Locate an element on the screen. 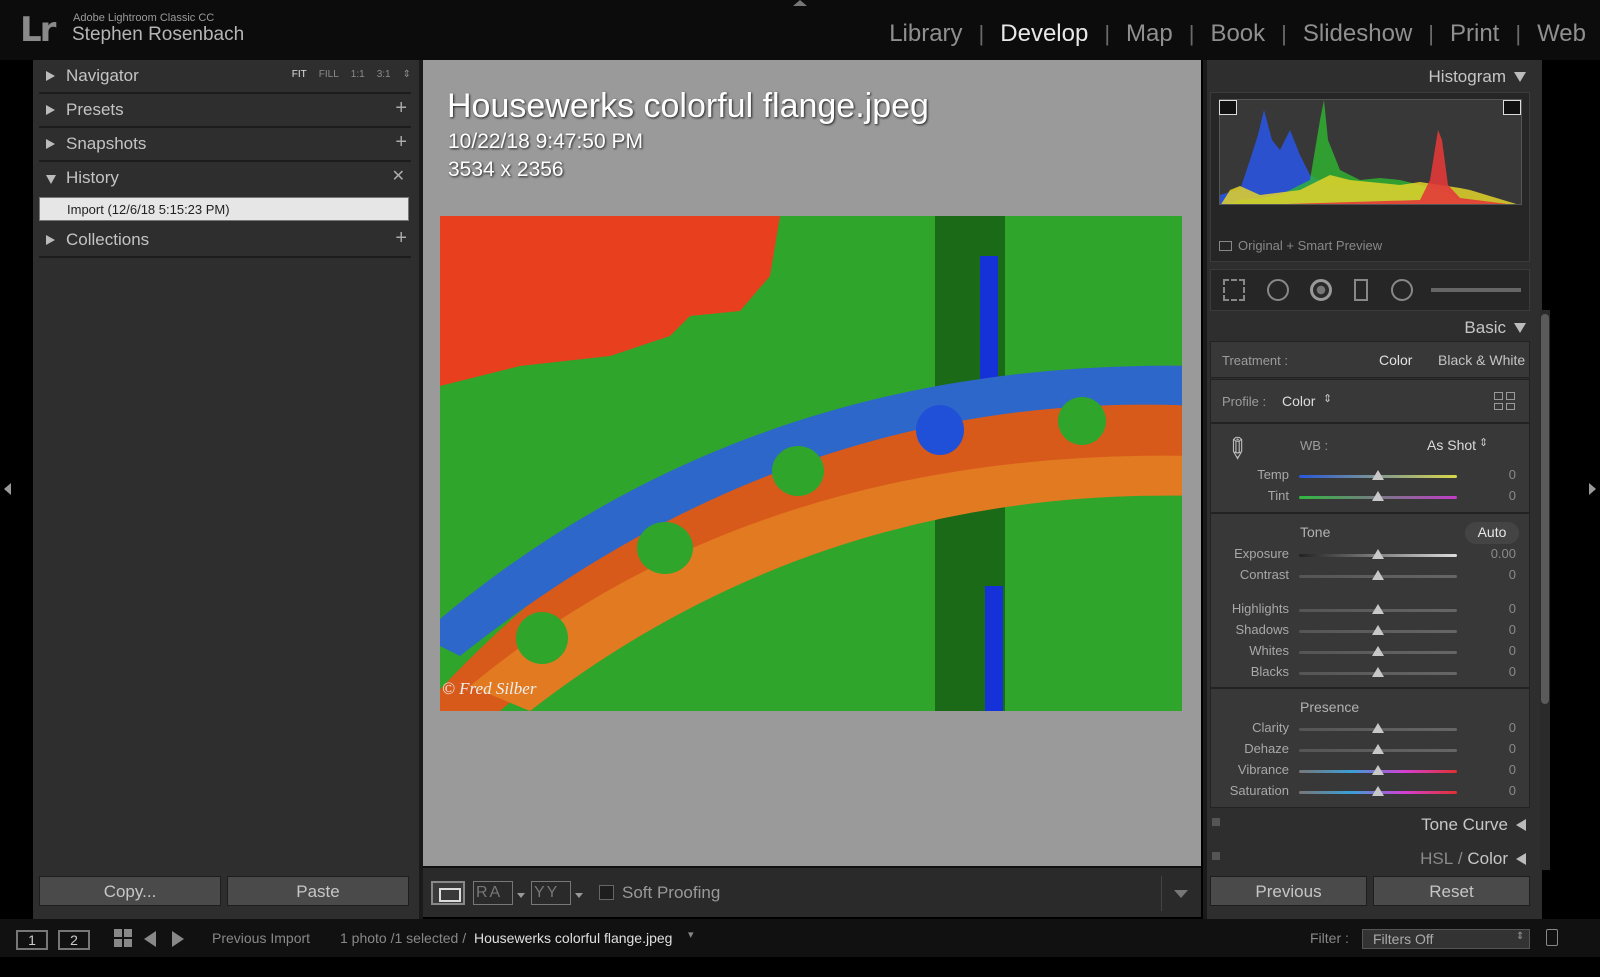  module-book: Book is located at coordinates (1237, 34).